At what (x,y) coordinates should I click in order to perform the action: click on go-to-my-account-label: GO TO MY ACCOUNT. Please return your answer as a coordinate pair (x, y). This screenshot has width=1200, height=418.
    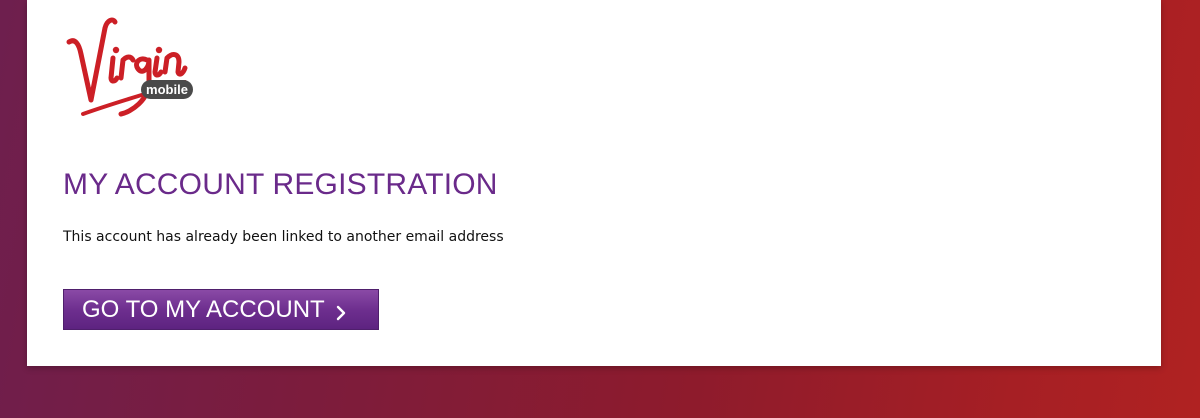
    Looking at the image, I should click on (203, 309).